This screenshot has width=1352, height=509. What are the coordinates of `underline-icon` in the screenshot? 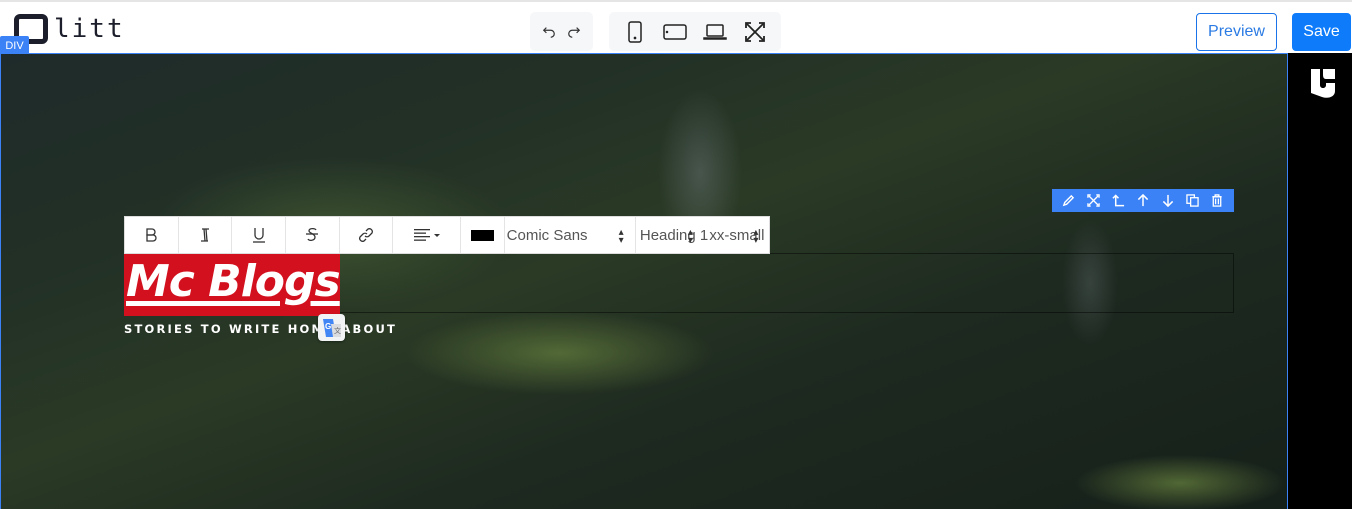 It's located at (258, 235).